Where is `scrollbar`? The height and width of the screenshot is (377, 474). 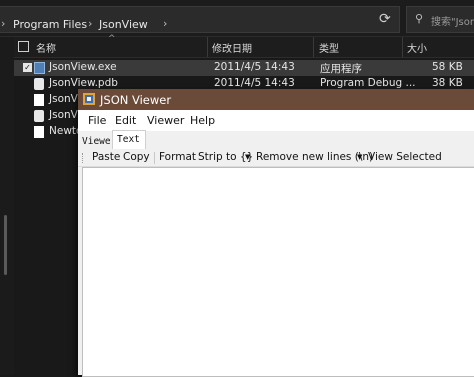 scrollbar is located at coordinates (5, 245).